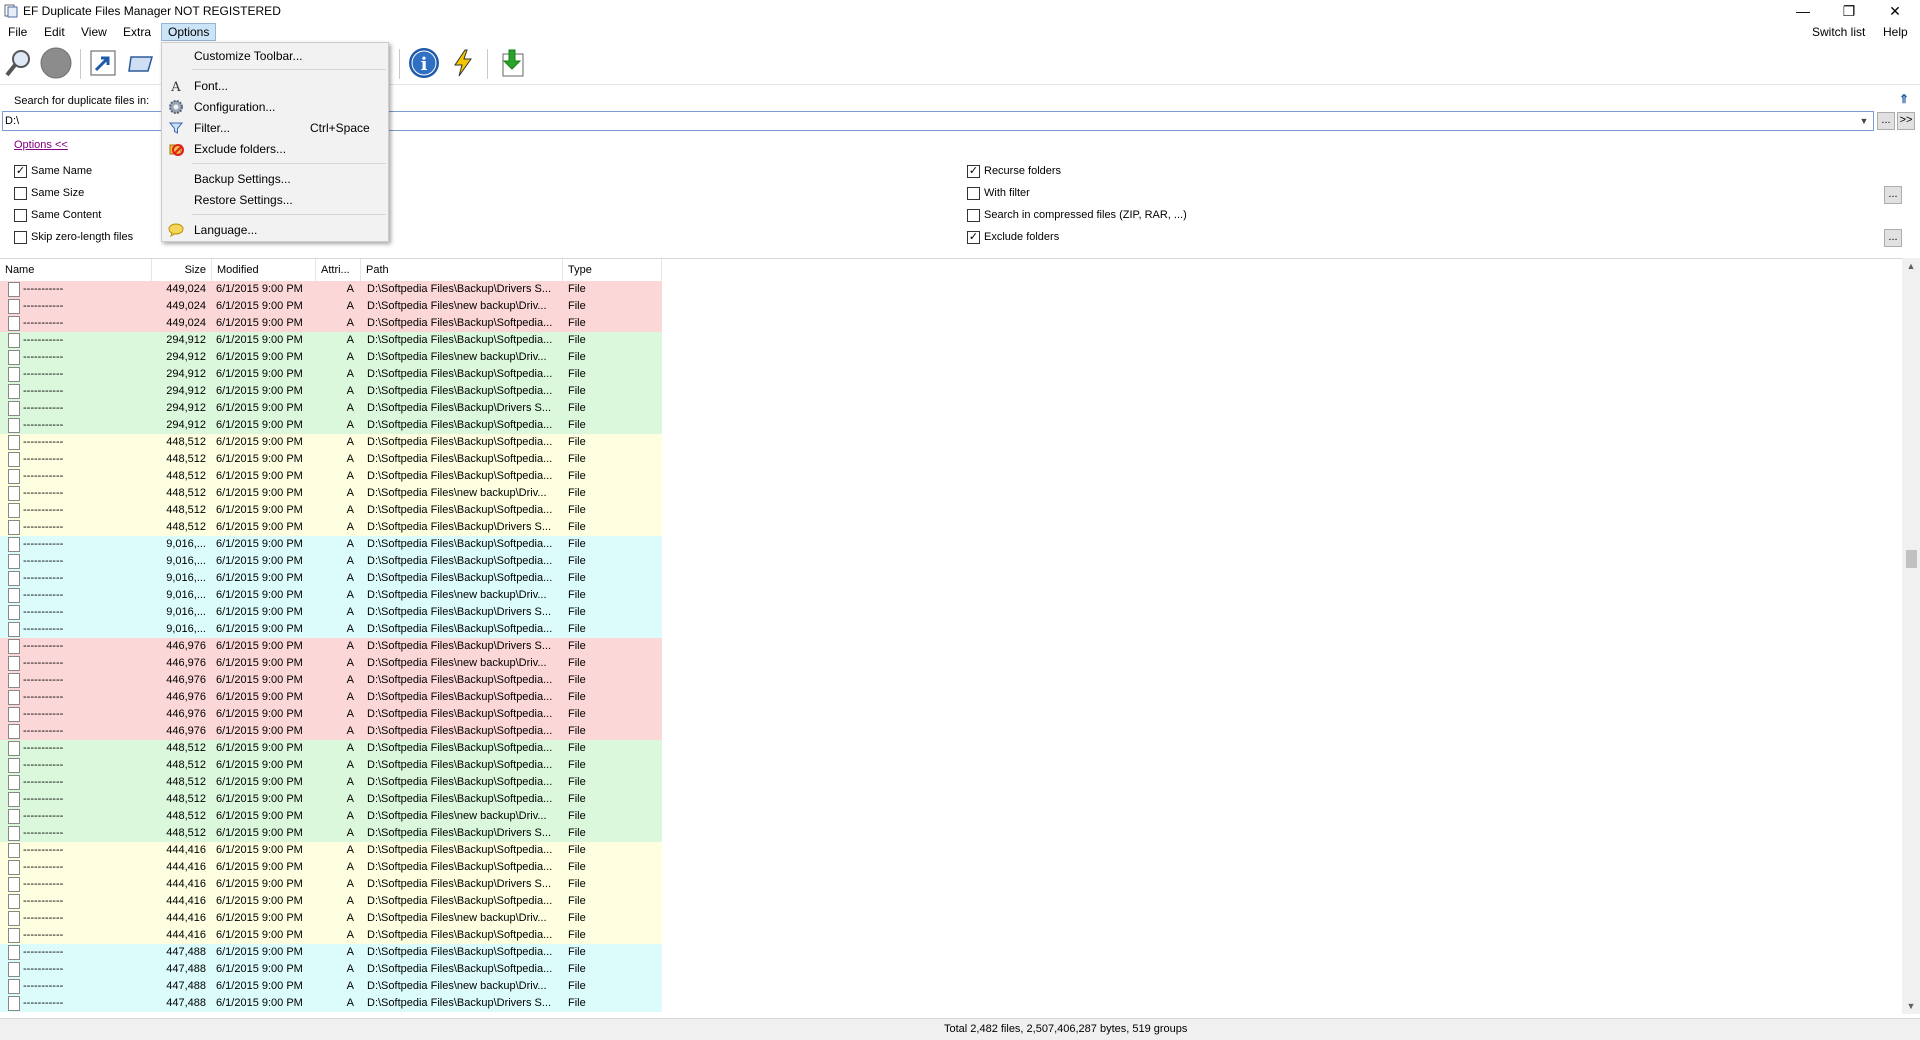  Describe the element at coordinates (137, 32) in the screenshot. I see `menu-extra: Extra` at that location.